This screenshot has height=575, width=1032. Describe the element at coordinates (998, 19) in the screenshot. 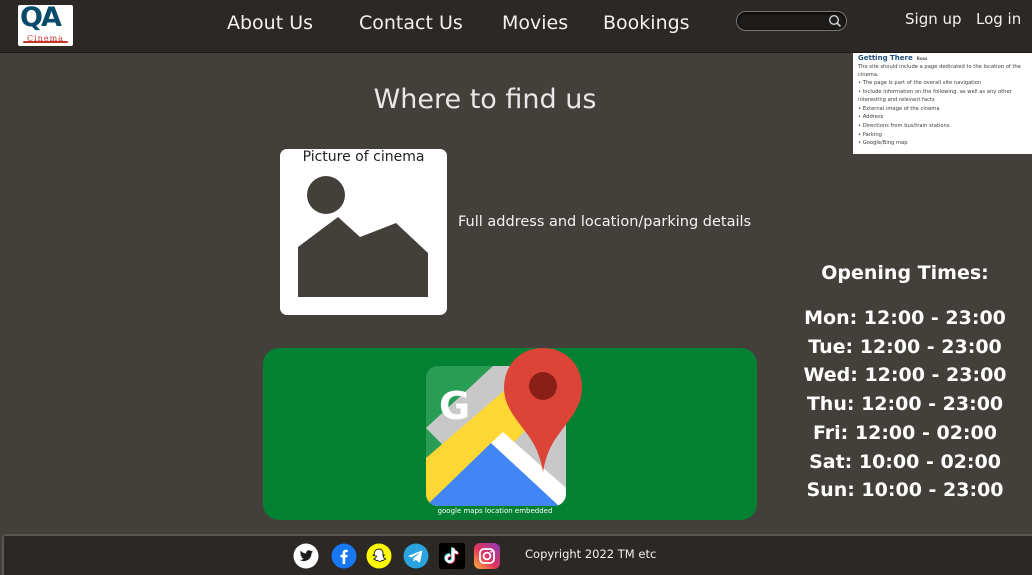

I see `log-in-link: Log in` at that location.